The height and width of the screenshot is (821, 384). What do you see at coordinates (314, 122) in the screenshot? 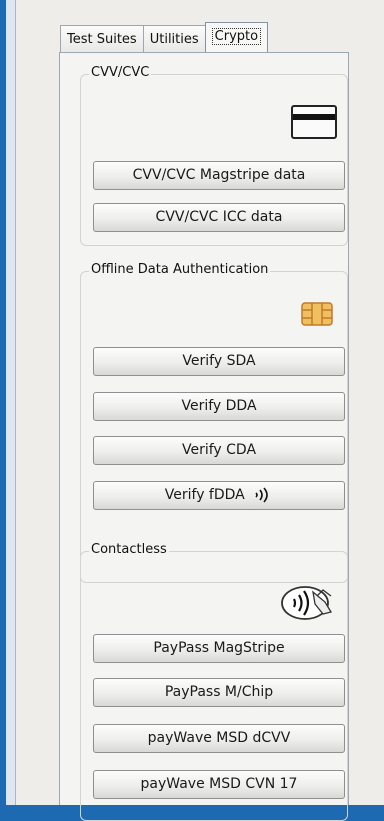
I see `magstripe-card-icon` at bounding box center [314, 122].